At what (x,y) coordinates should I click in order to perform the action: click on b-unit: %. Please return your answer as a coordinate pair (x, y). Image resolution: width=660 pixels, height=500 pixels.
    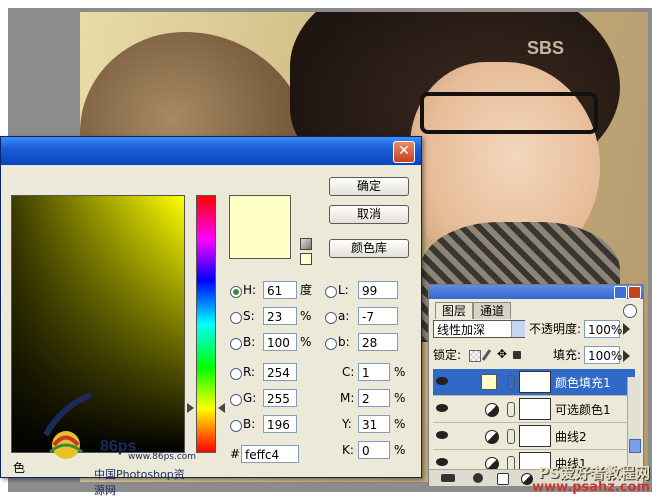
    Looking at the image, I should click on (306, 342).